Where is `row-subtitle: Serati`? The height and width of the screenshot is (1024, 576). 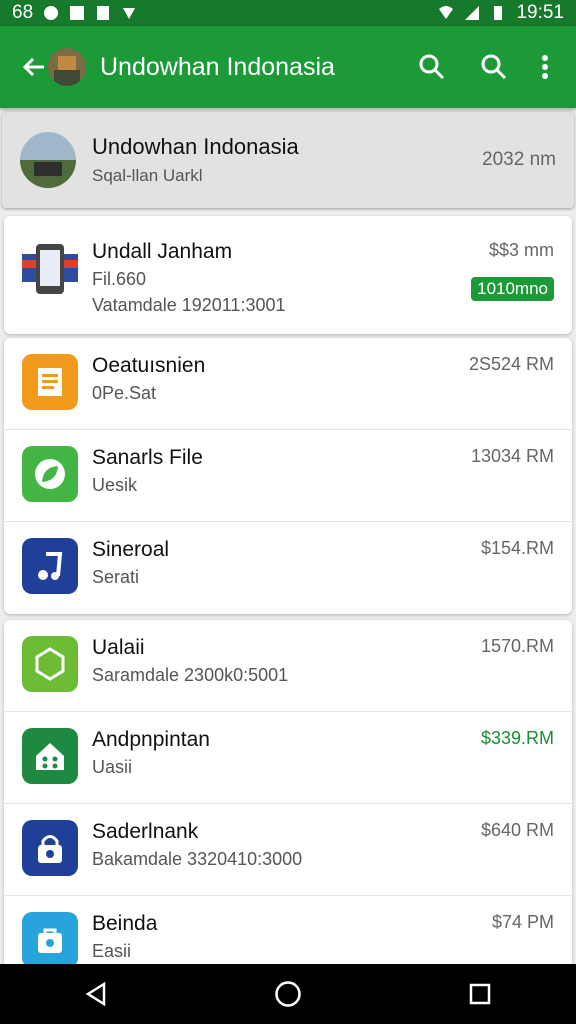 row-subtitle: Serati is located at coordinates (116, 577).